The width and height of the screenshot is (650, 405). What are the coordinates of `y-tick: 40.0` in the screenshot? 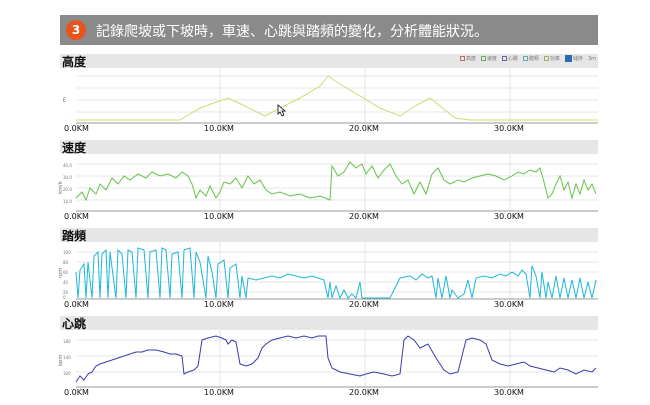 It's located at (67, 165).